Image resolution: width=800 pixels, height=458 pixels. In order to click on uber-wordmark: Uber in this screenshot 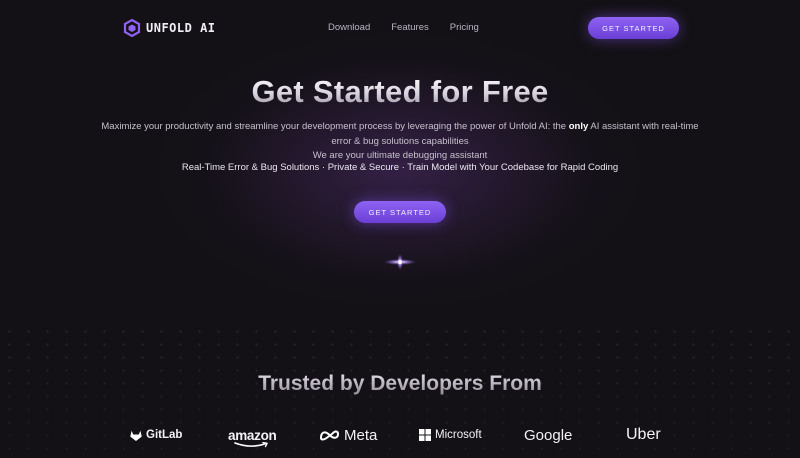, I will do `click(643, 434)`.